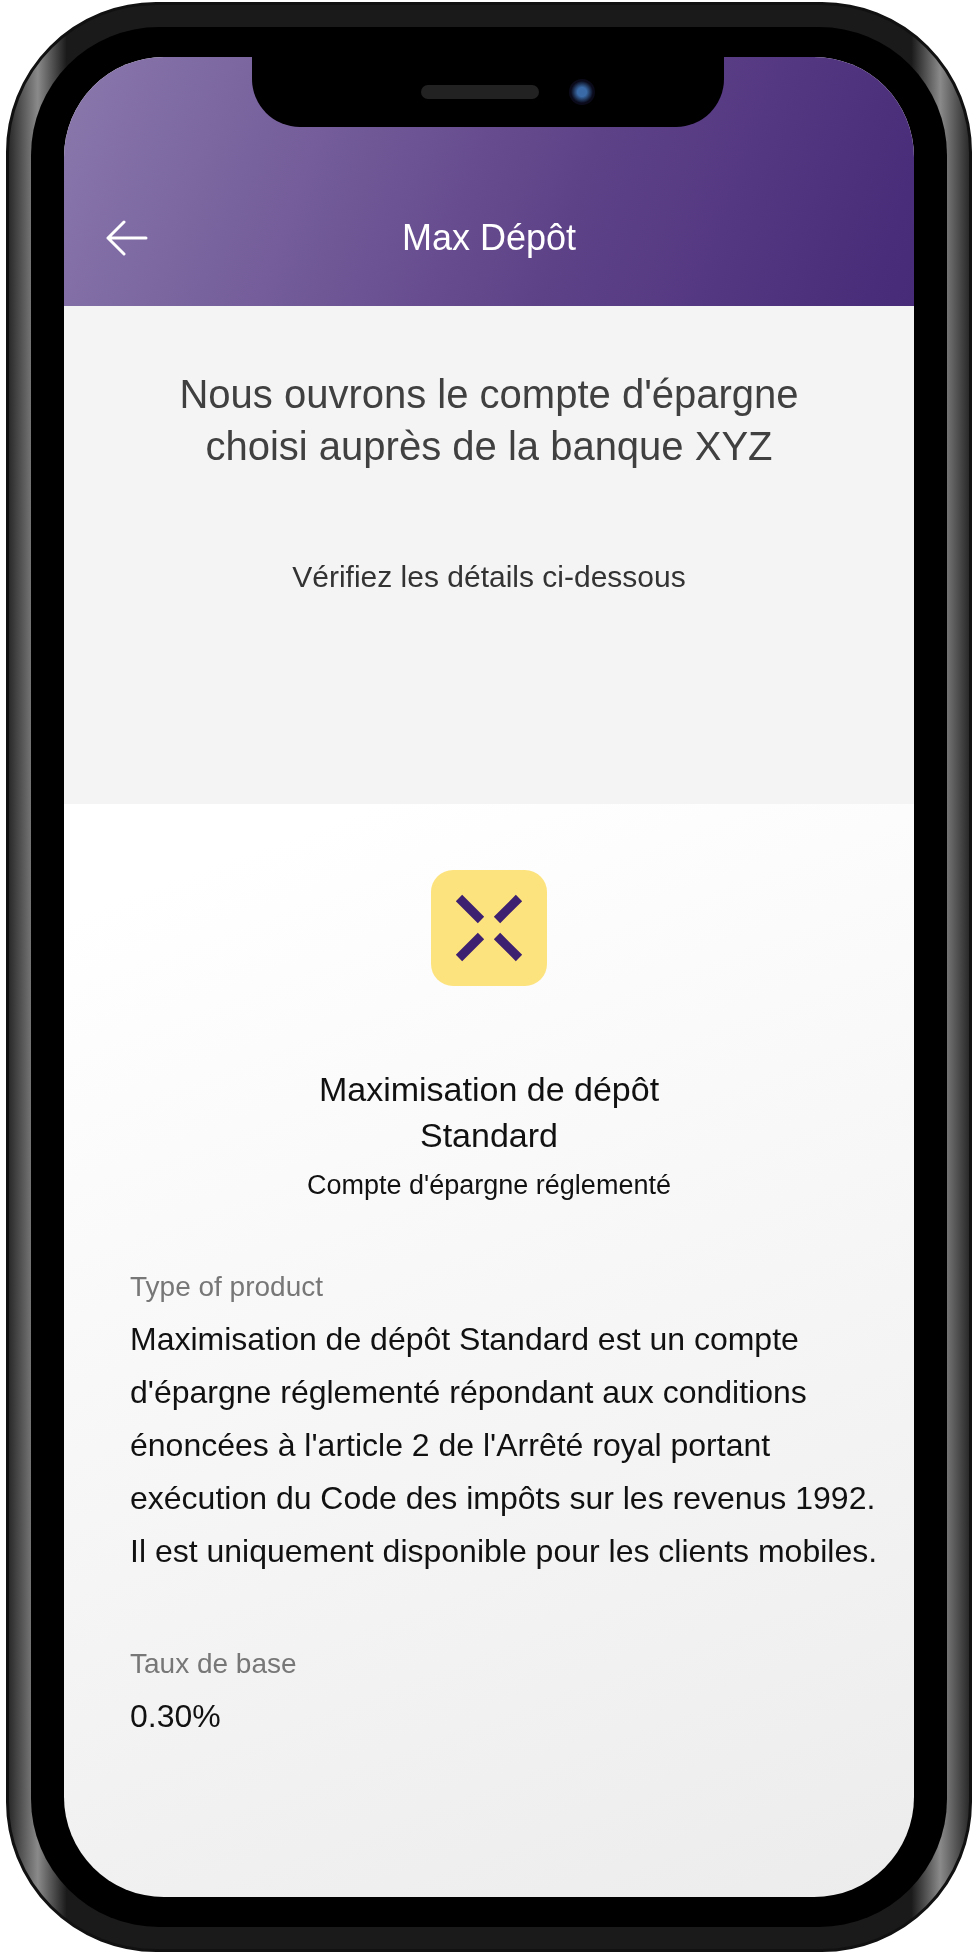  Describe the element at coordinates (489, 238) in the screenshot. I see `screen-title: Max Dépôt` at that location.